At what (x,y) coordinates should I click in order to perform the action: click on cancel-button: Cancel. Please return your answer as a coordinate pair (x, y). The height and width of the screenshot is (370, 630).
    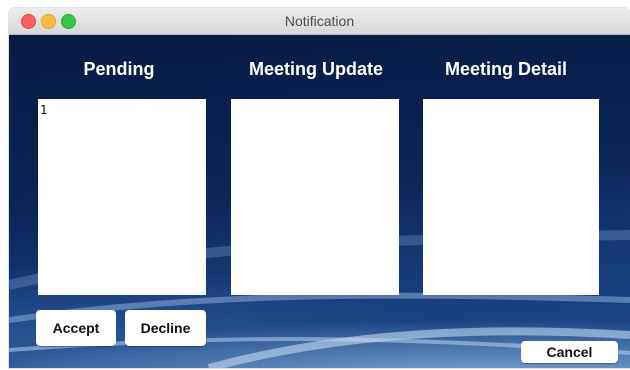
    Looking at the image, I should click on (569, 352).